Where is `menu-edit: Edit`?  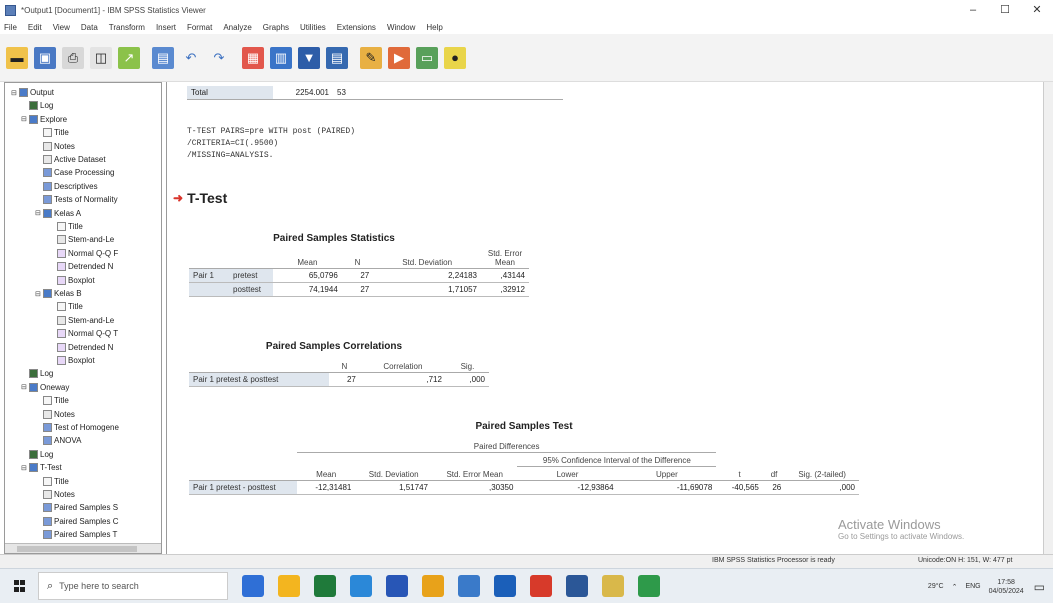 menu-edit: Edit is located at coordinates (35, 27).